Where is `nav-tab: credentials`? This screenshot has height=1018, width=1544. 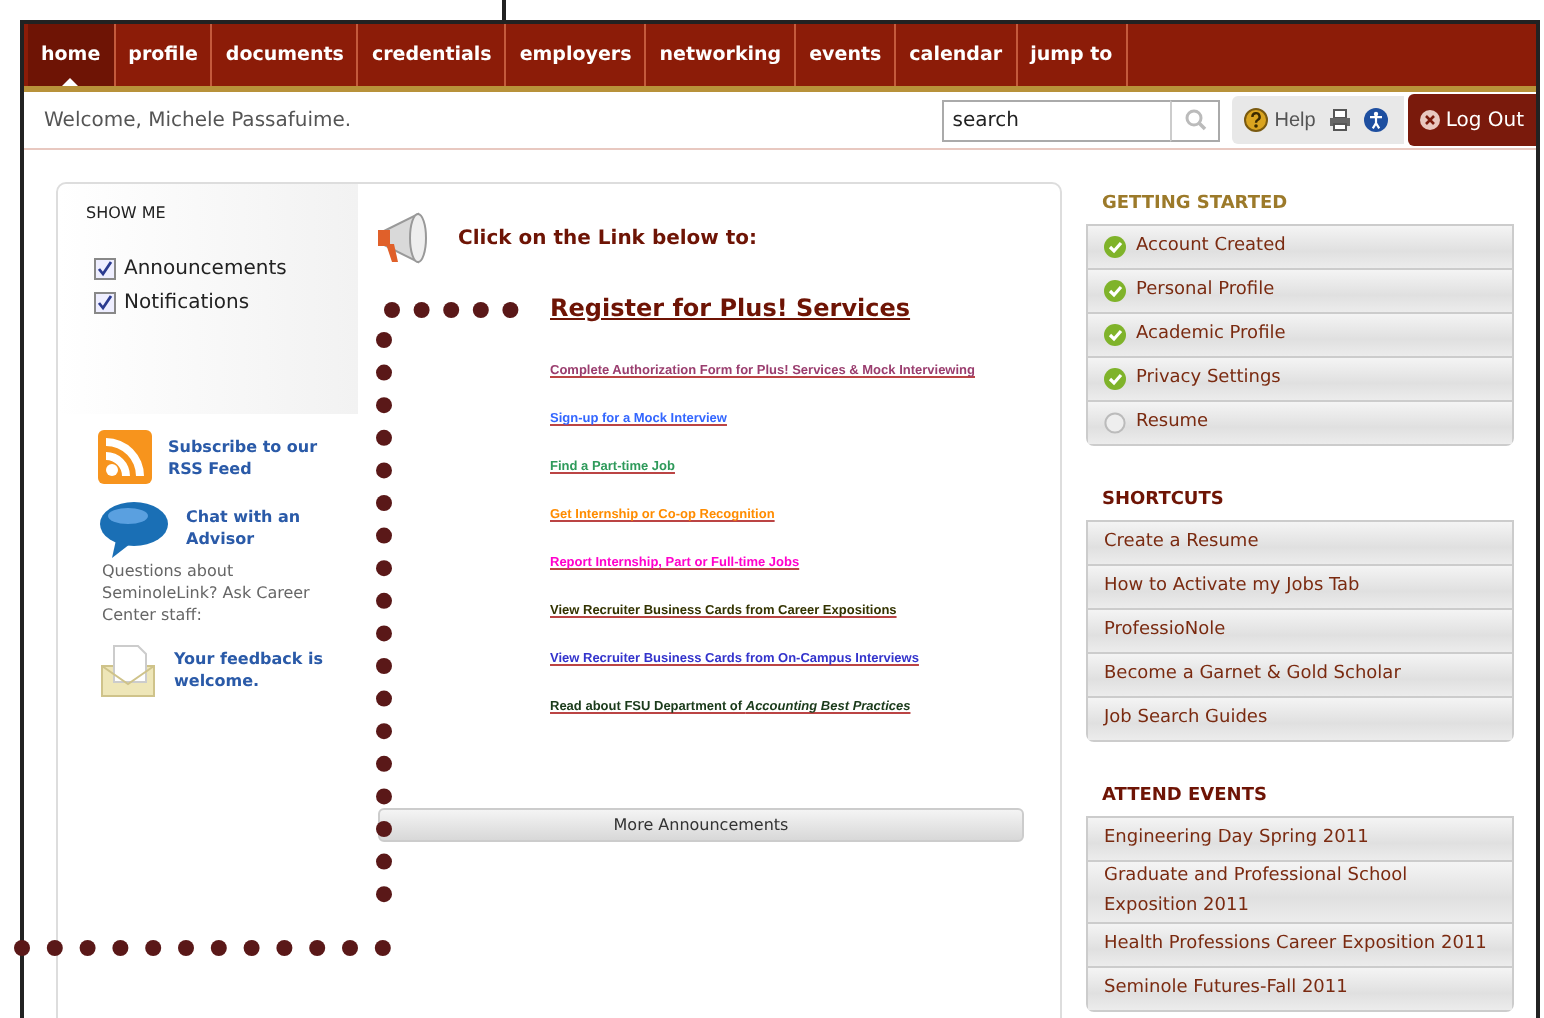
nav-tab: credentials is located at coordinates (432, 55).